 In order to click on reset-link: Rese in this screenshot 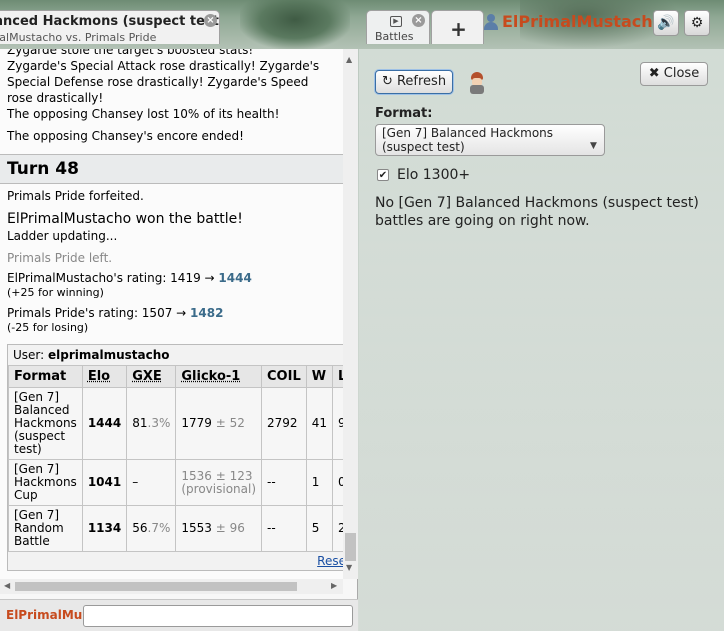, I will do `click(175, 561)`.